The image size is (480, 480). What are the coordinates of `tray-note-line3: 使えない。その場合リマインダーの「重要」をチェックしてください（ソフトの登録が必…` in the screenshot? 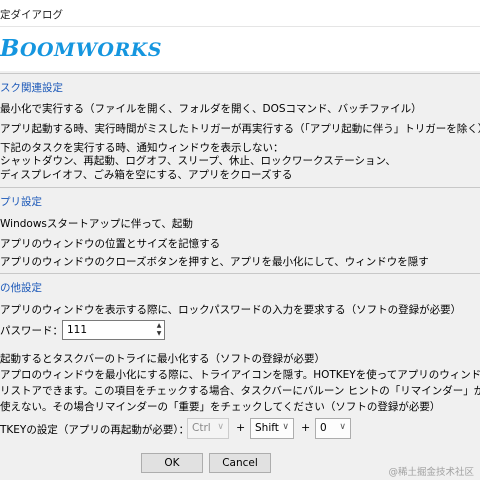 It's located at (220, 407).